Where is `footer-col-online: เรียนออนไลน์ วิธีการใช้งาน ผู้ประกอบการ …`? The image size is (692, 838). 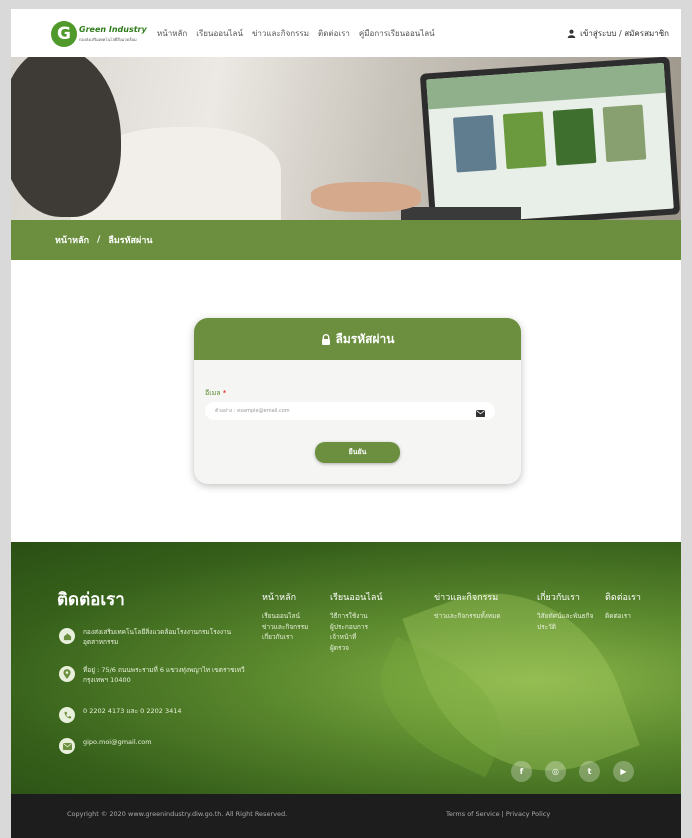 footer-col-online: เรียนออนไลน์ วิธีการใช้งาน ผู้ประกอบการ … is located at coordinates (370, 622).